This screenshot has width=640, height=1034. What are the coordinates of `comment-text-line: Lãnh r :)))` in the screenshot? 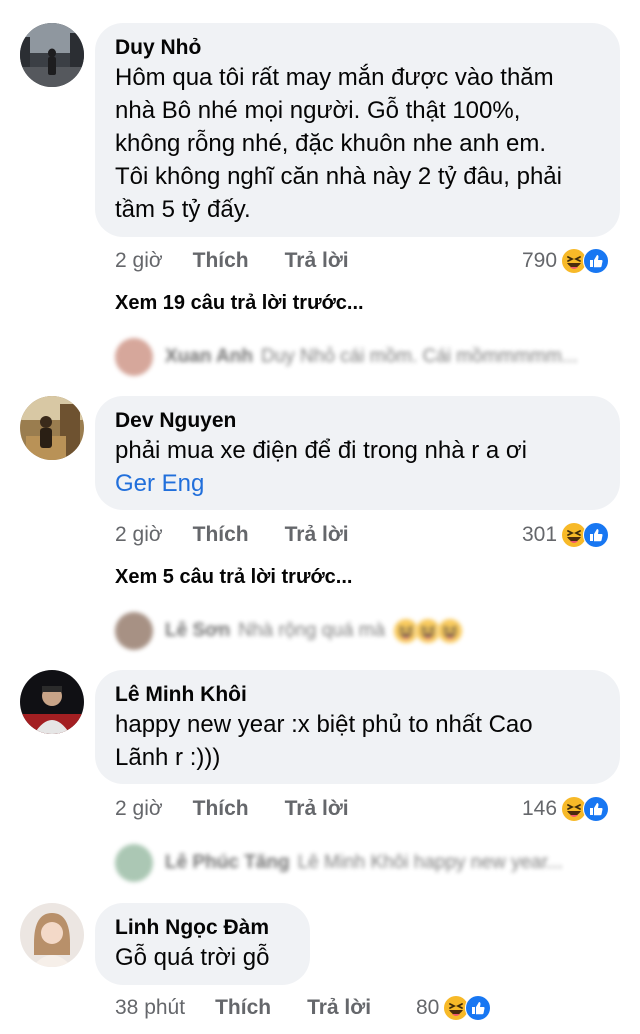 It's located at (168, 757).